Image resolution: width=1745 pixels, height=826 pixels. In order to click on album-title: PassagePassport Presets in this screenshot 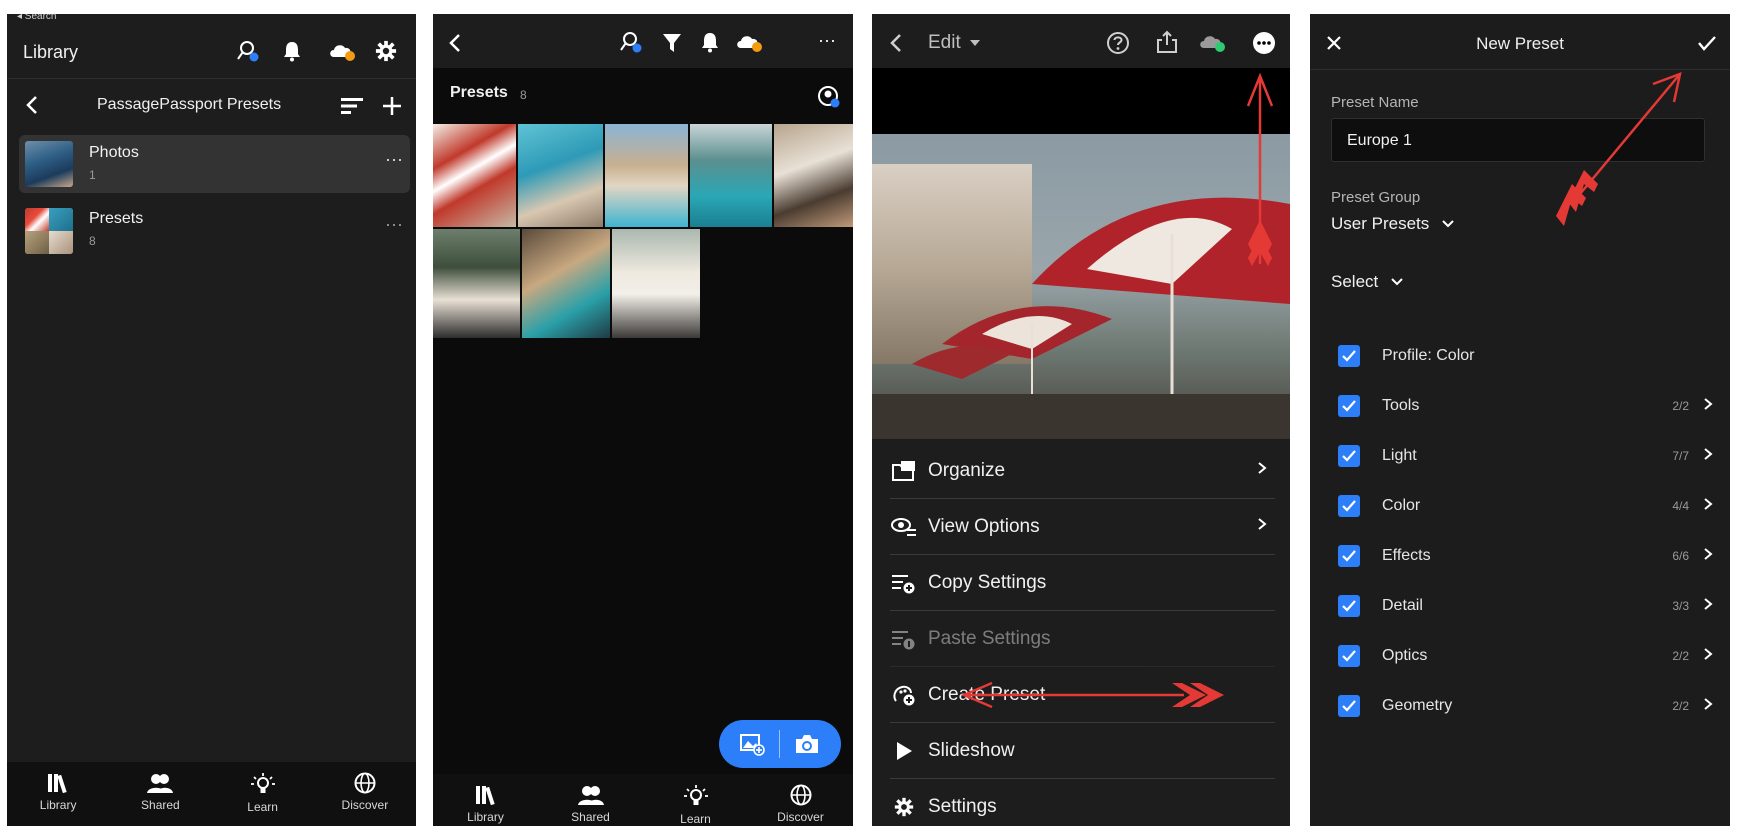, I will do `click(189, 104)`.